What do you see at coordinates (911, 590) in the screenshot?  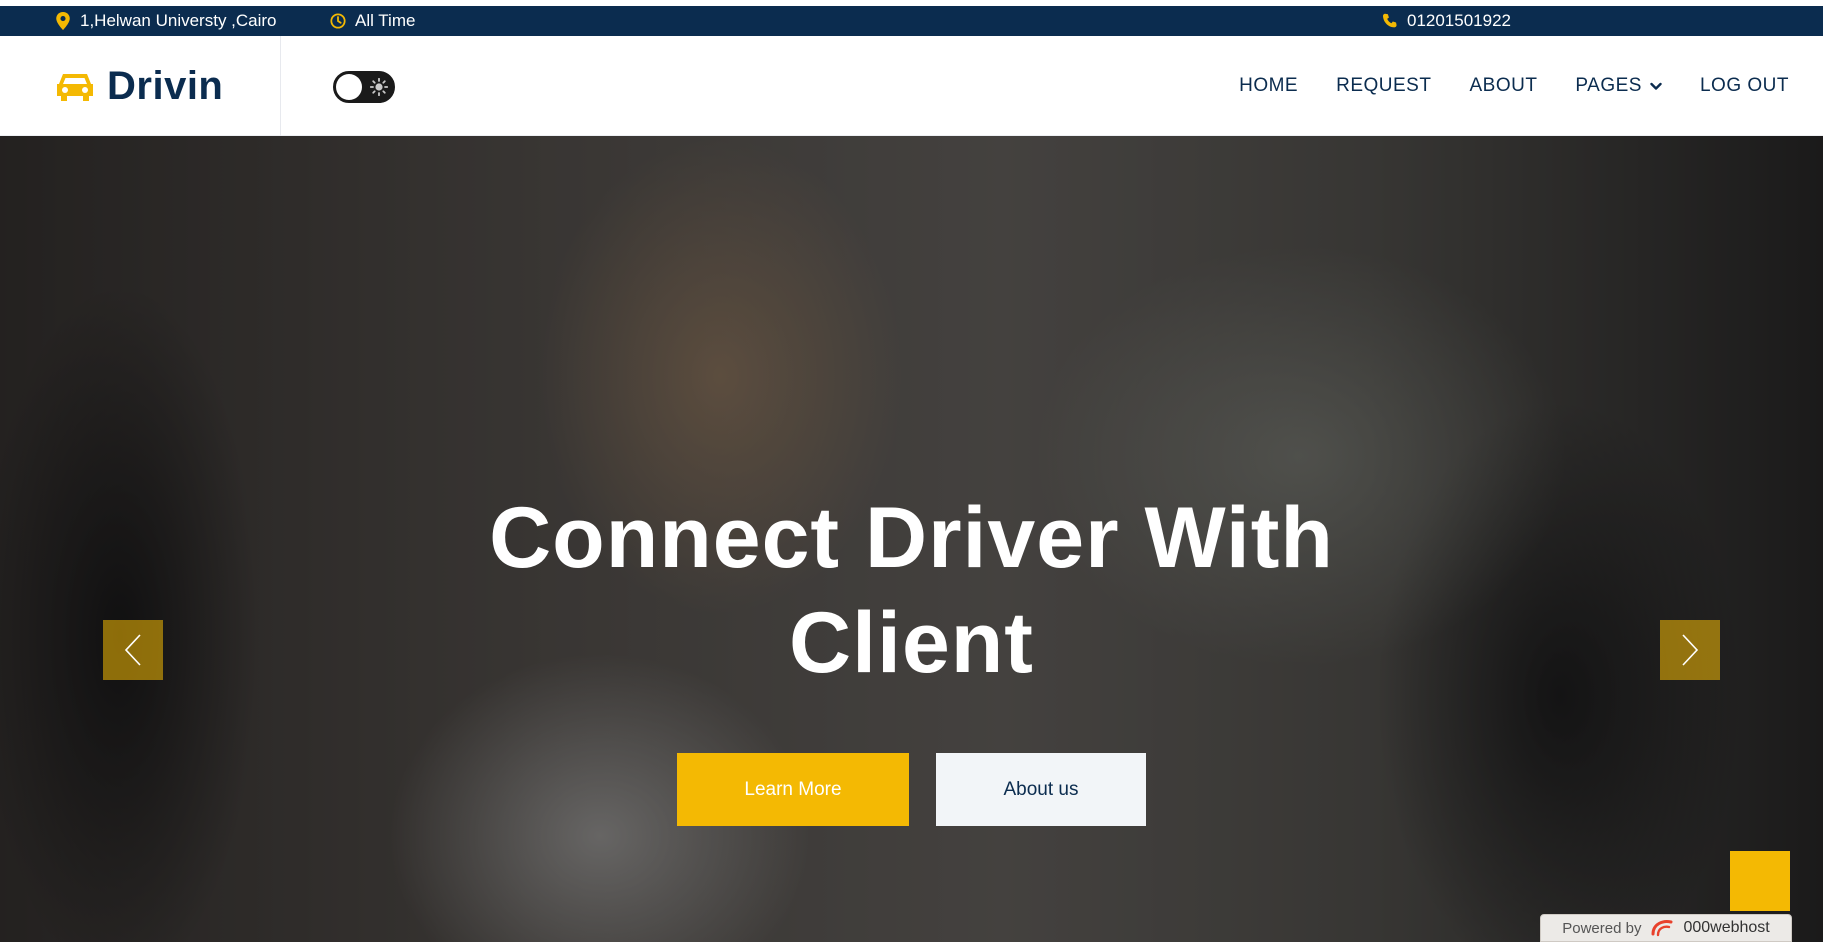 I see `hero-title: Connect Driver With Client` at bounding box center [911, 590].